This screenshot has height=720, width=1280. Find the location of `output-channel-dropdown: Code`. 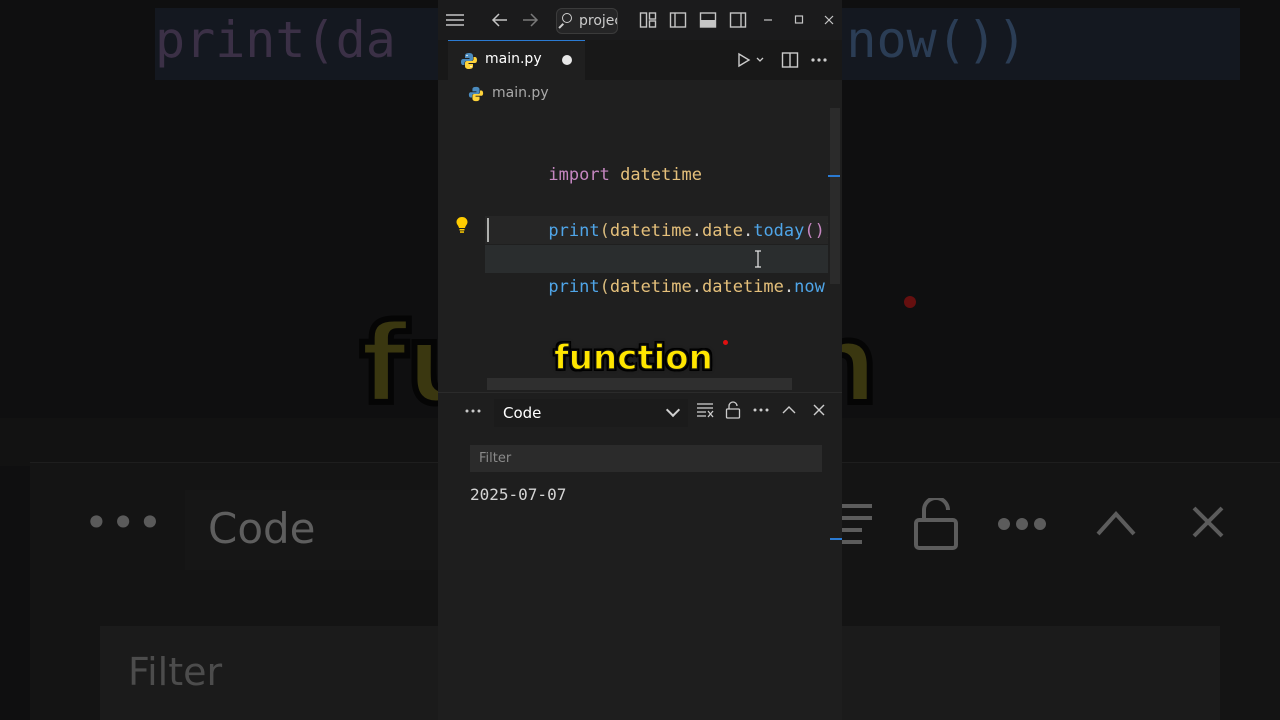

output-channel-dropdown: Code is located at coordinates (591, 413).